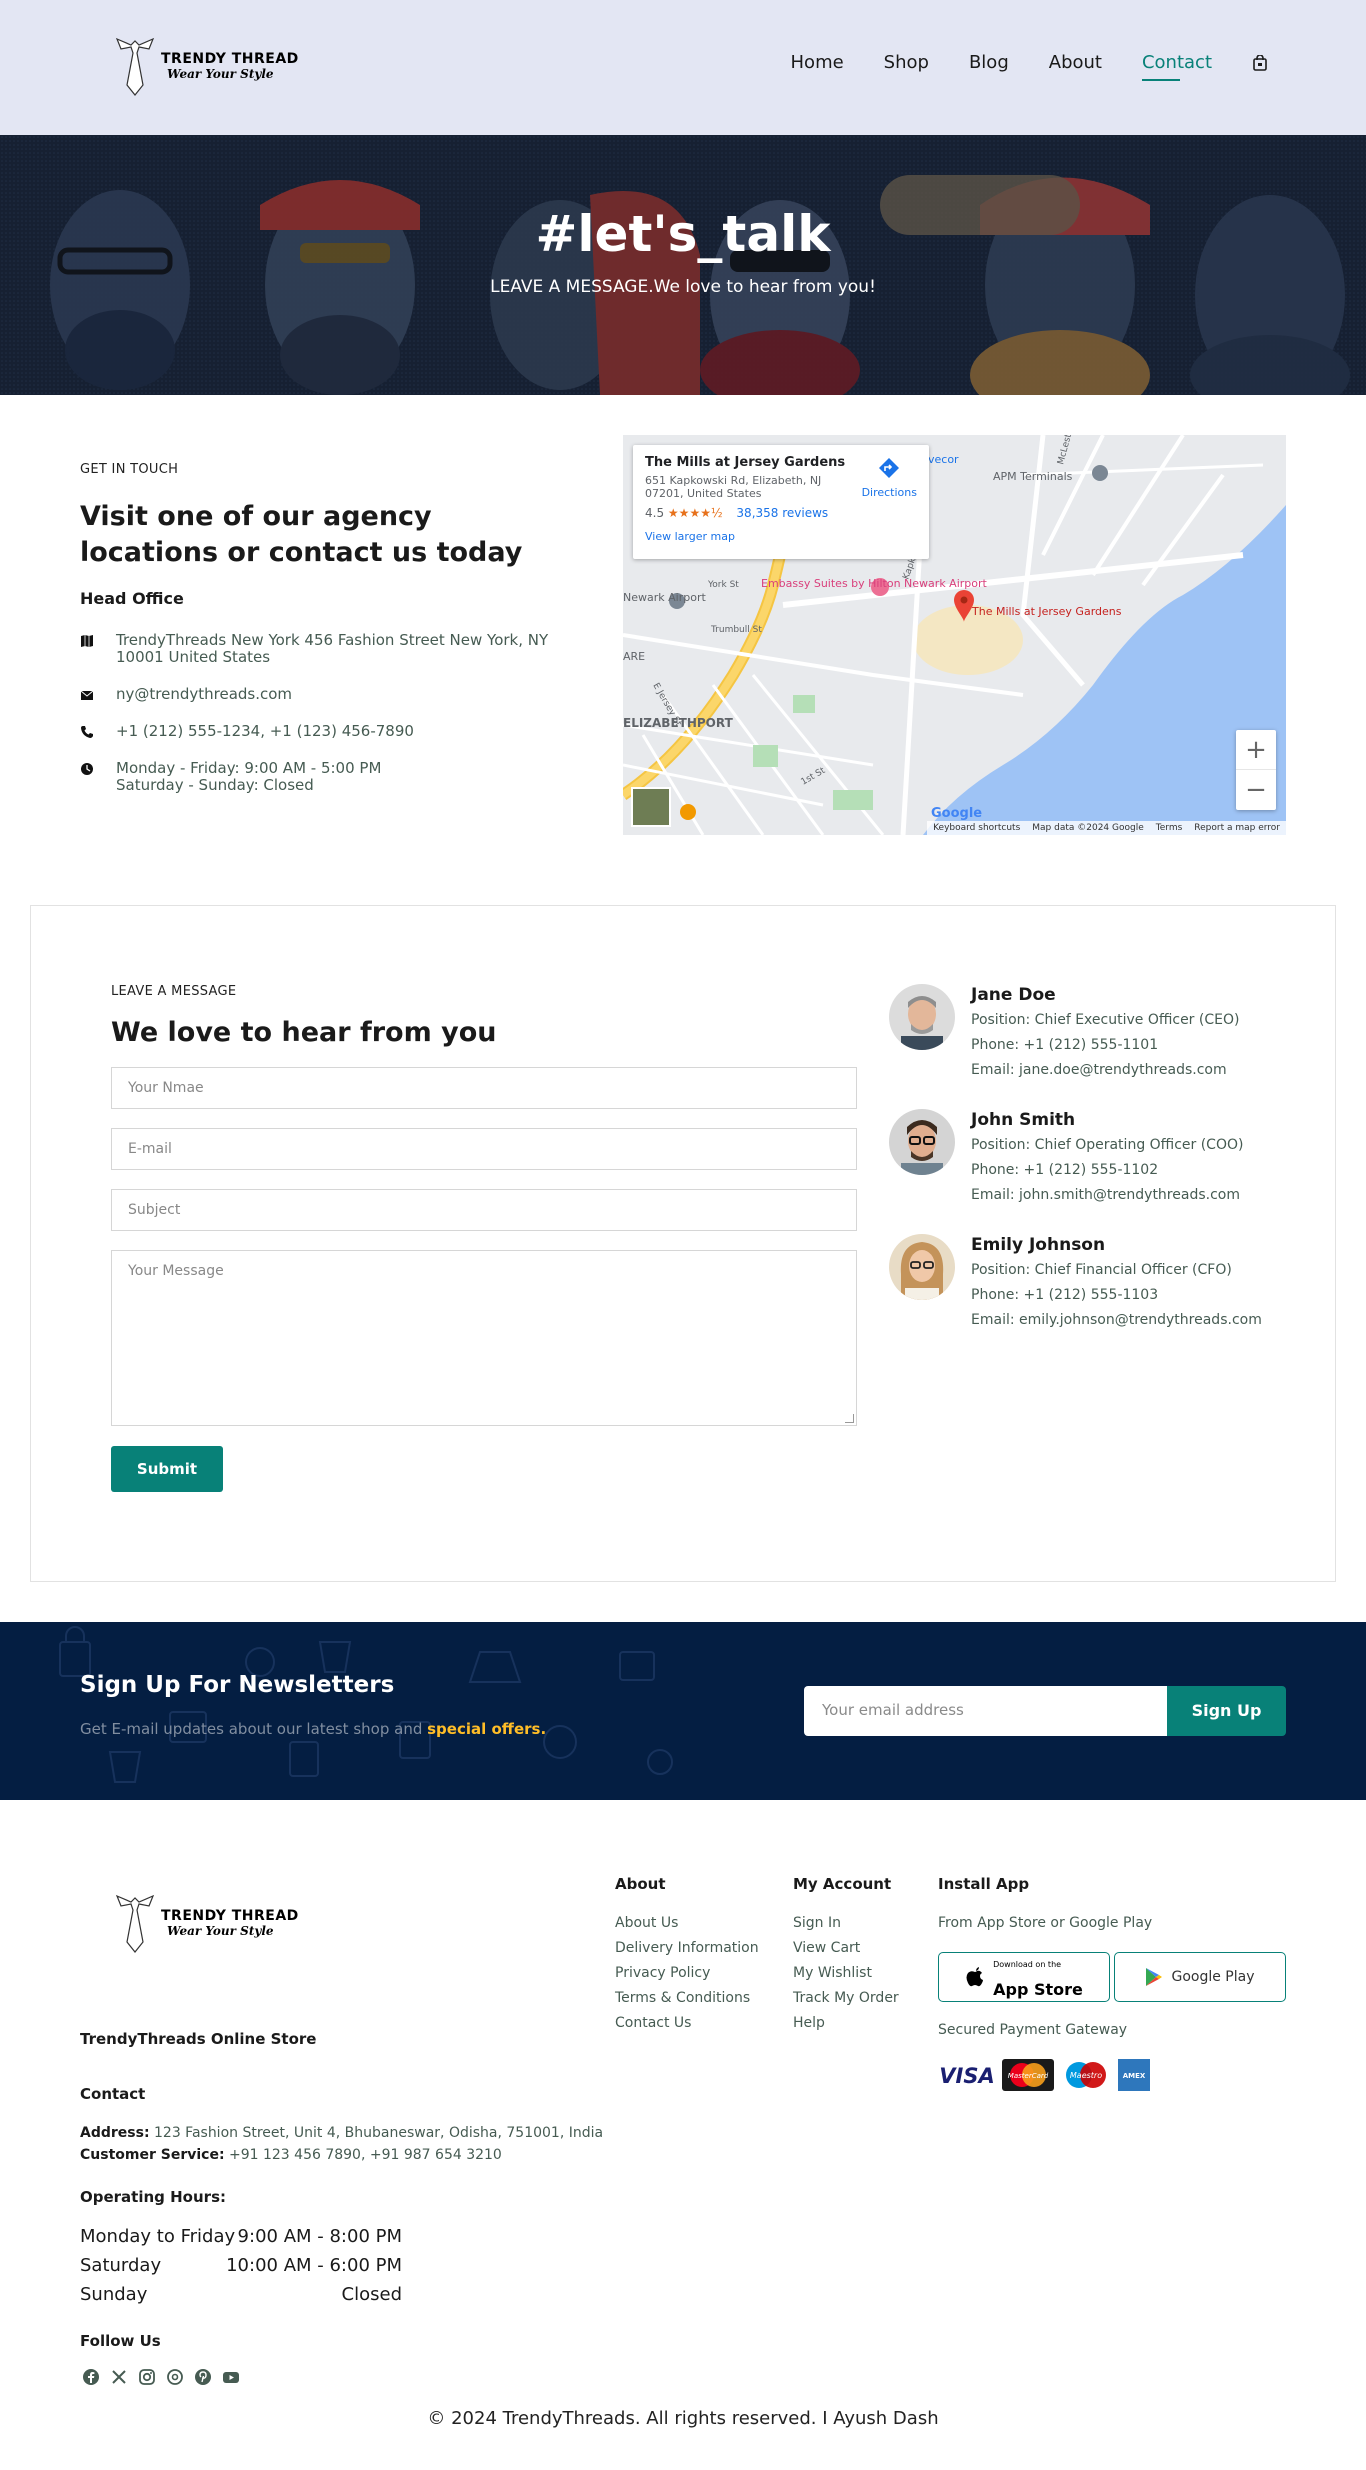 This screenshot has width=1366, height=2470. What do you see at coordinates (175, 2377) in the screenshot?
I see `threads-icon` at bounding box center [175, 2377].